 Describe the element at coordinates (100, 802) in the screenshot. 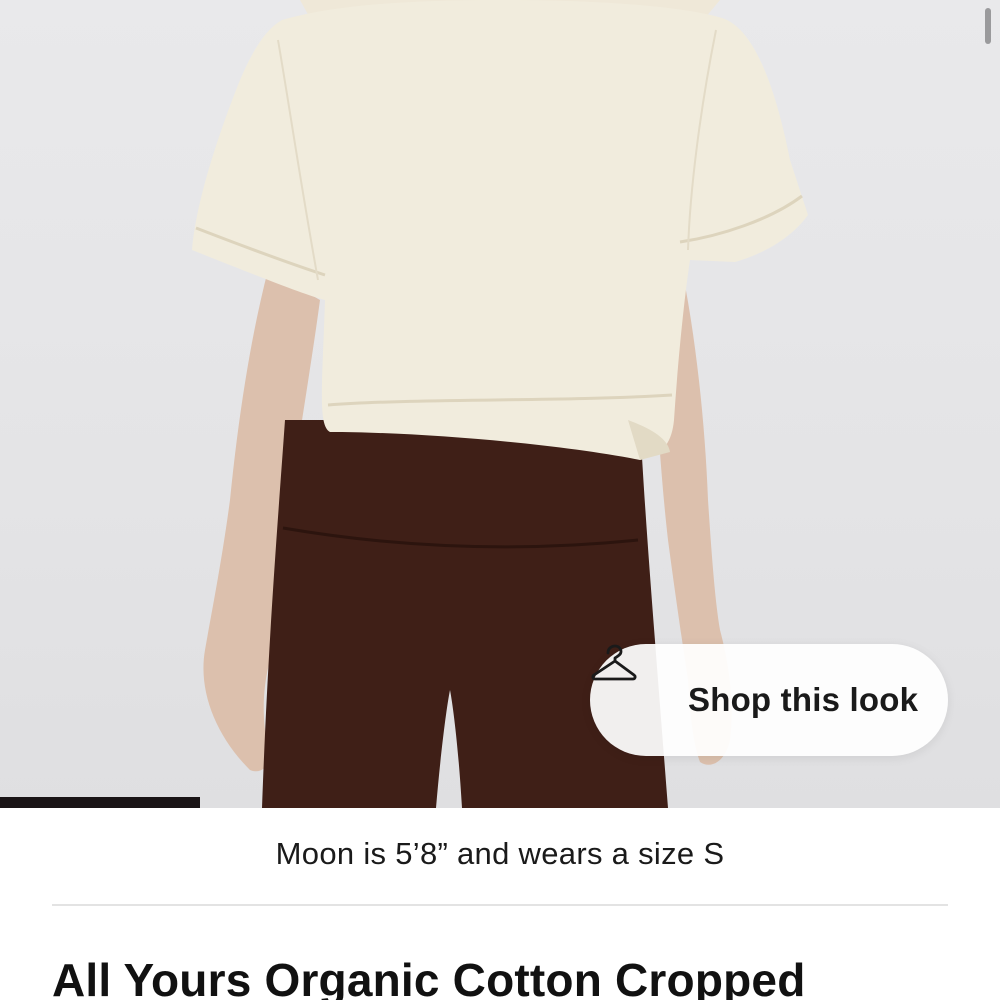

I see `gallery-progress-fill` at that location.